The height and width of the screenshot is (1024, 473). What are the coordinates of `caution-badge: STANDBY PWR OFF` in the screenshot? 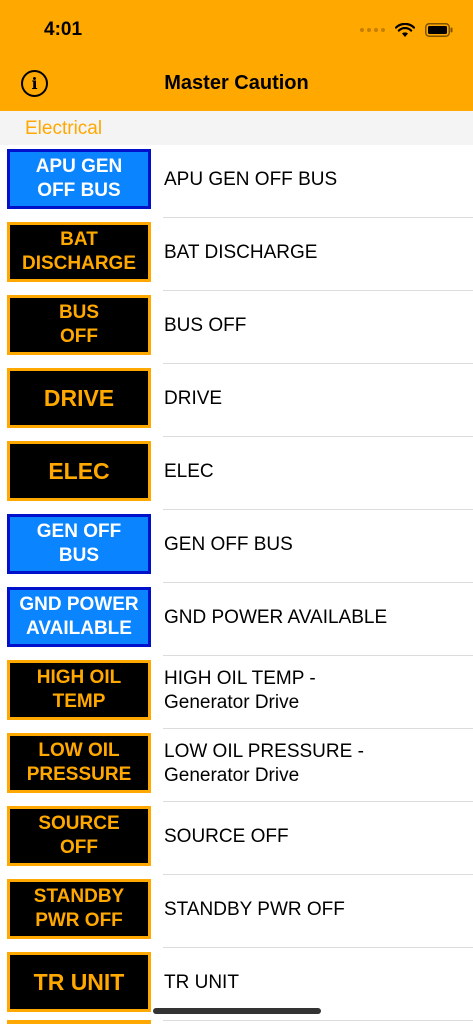 It's located at (79, 909).